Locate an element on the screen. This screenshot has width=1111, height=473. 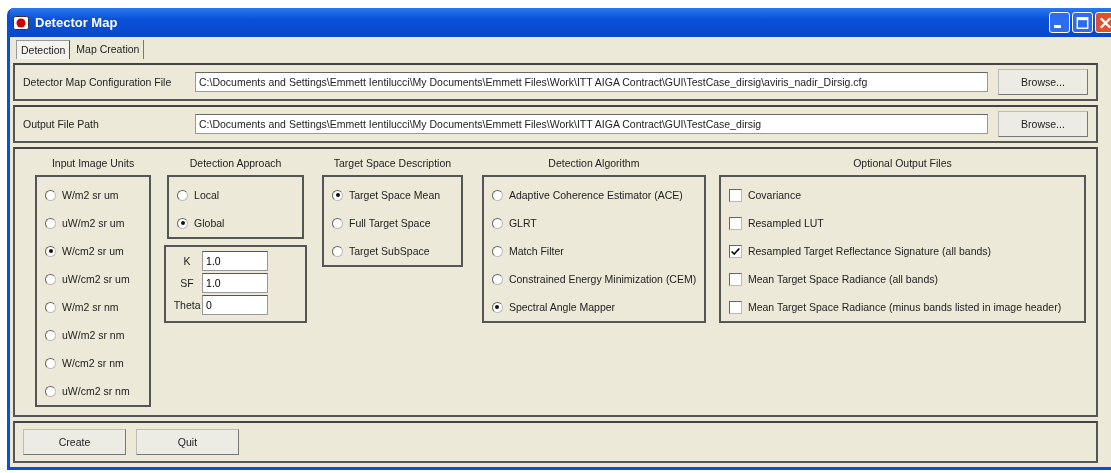
group-title: Detection Algorithm is located at coordinates (594, 164).